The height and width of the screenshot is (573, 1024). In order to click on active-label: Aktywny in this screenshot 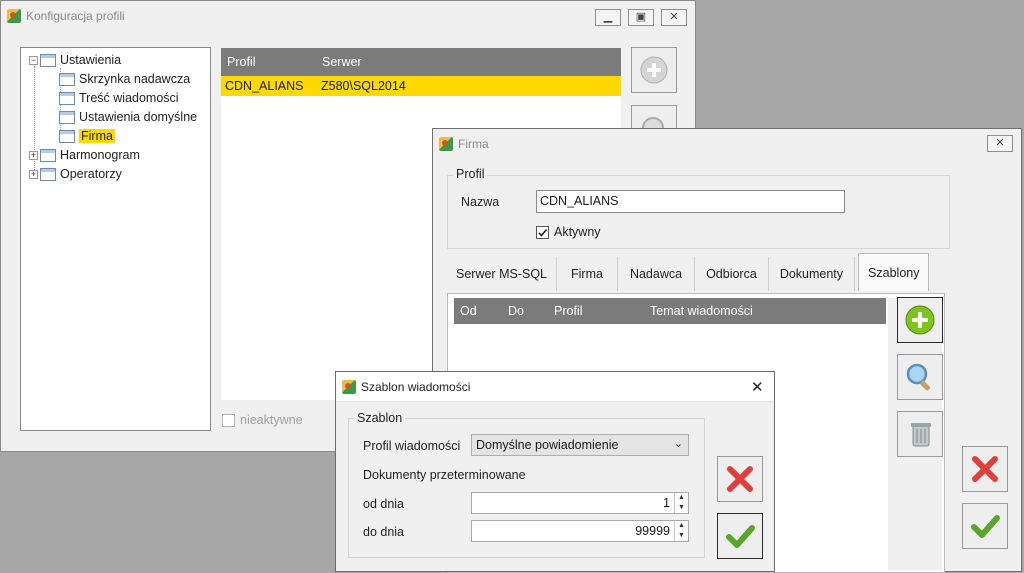, I will do `click(577, 232)`.